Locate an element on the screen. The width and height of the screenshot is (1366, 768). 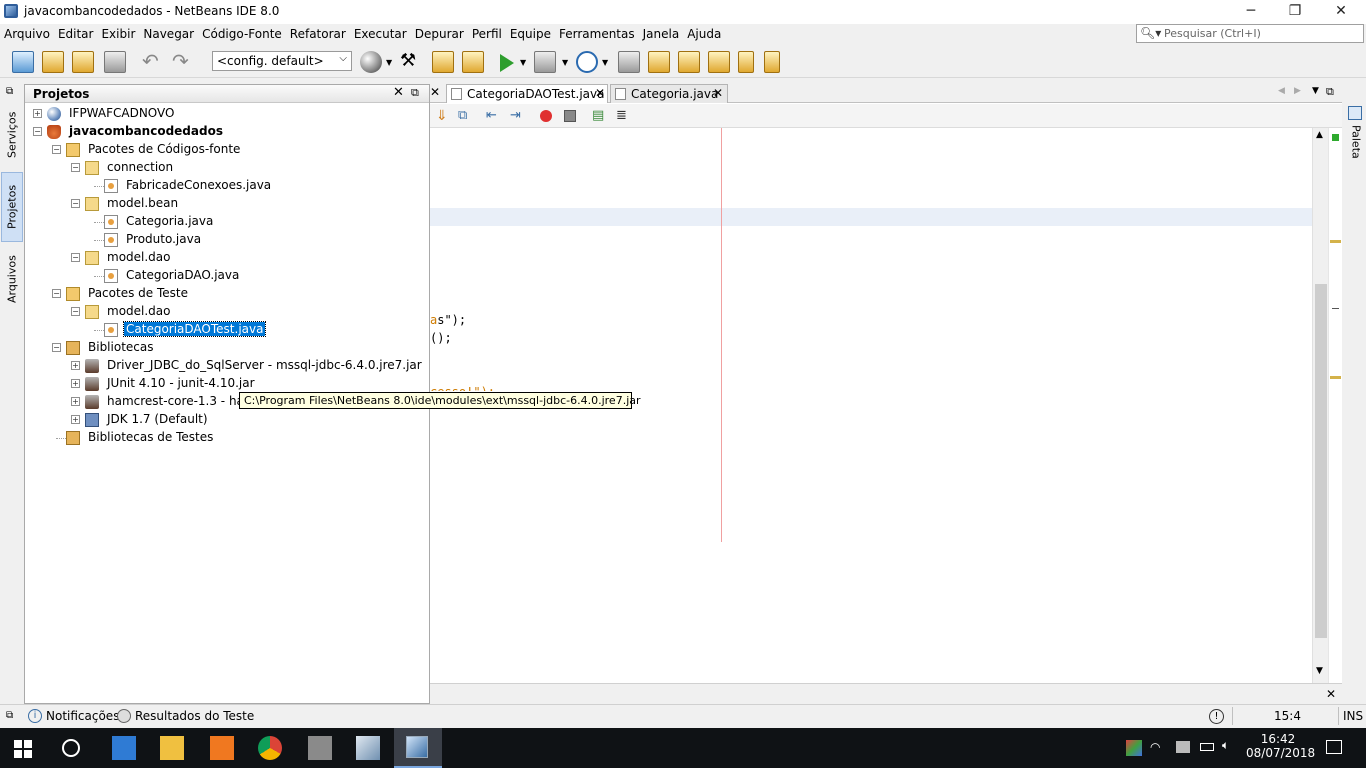
tree-node: + IFPWAFCADNOVO is located at coordinates (227, 114).